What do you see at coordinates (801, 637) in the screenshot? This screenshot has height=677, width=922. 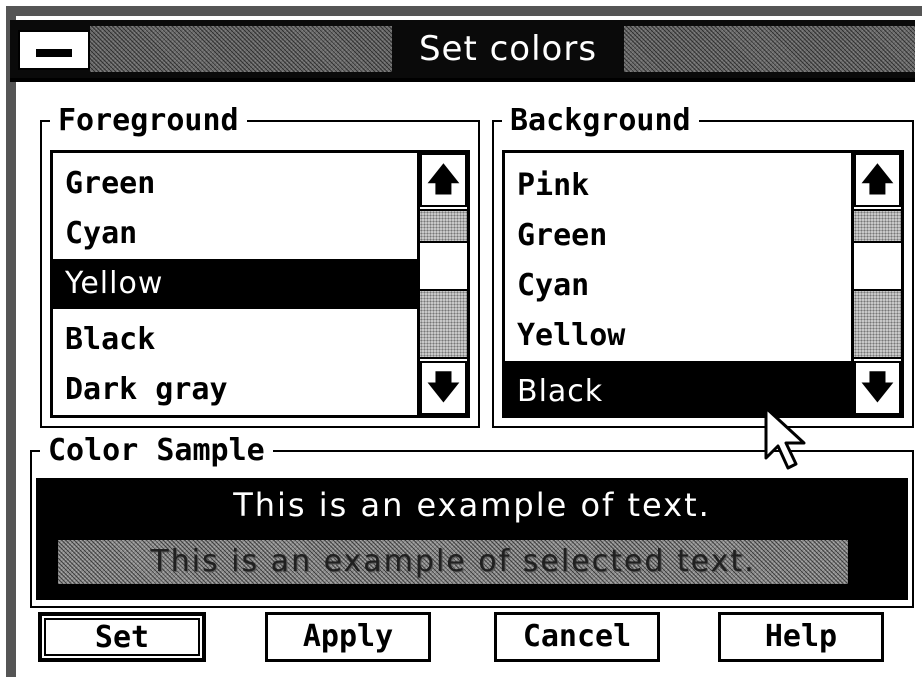 I see `help-button: Help` at bounding box center [801, 637].